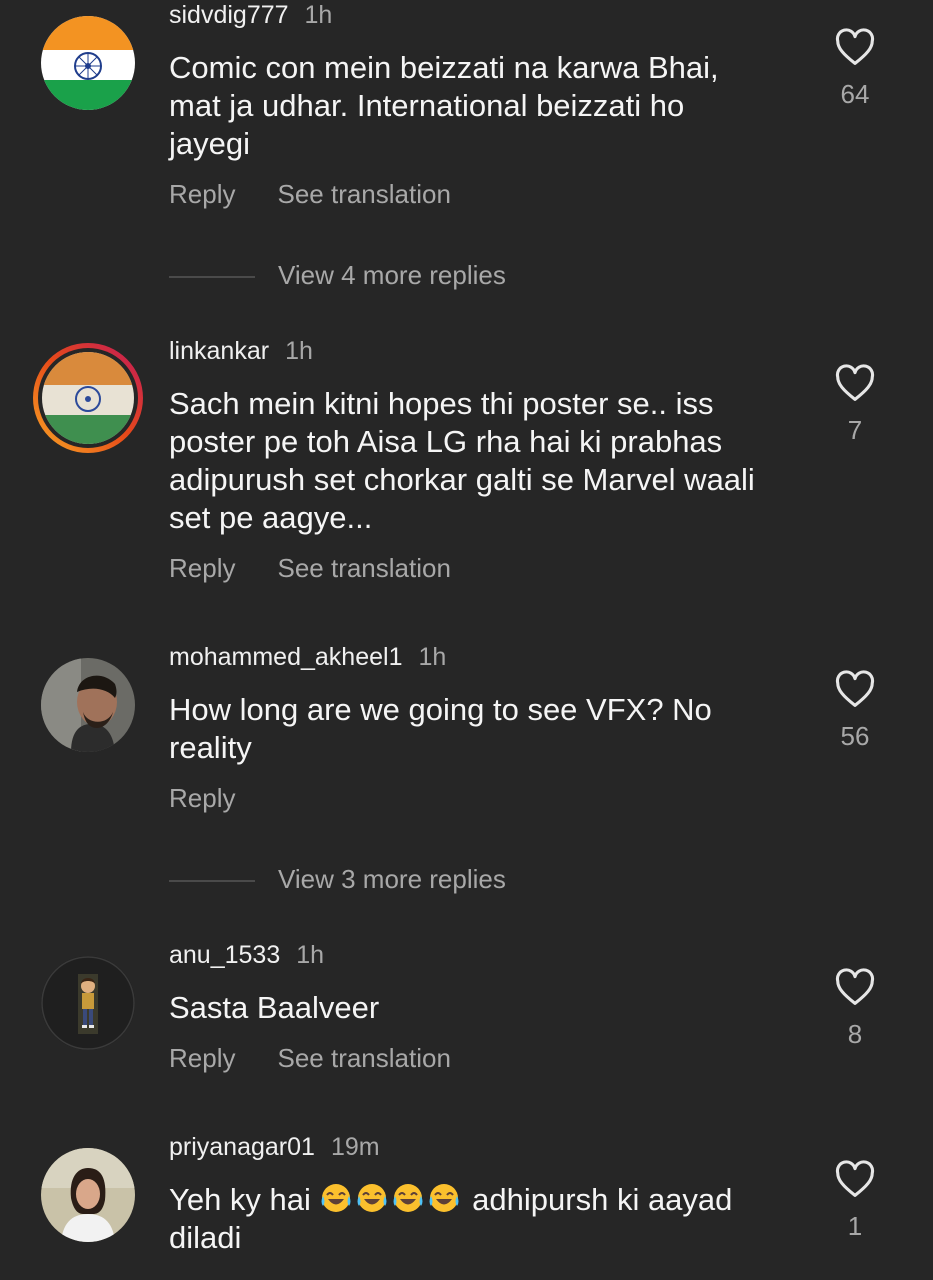  Describe the element at coordinates (88, 705) in the screenshot. I see `man-profile-photo-avatar` at that location.